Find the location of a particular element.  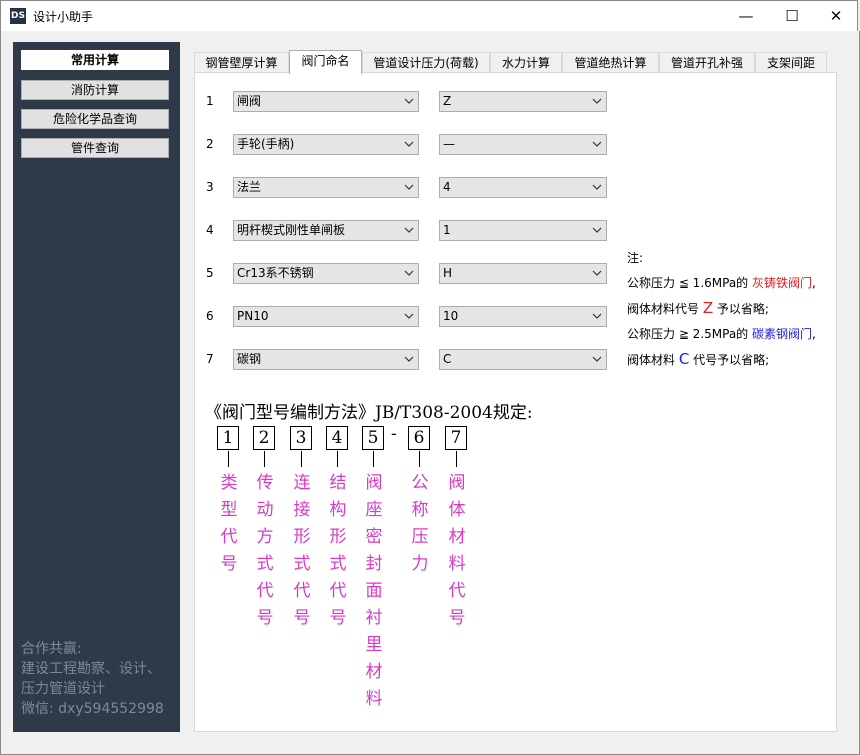

code-position-label: 类型代号 is located at coordinates (229, 523).